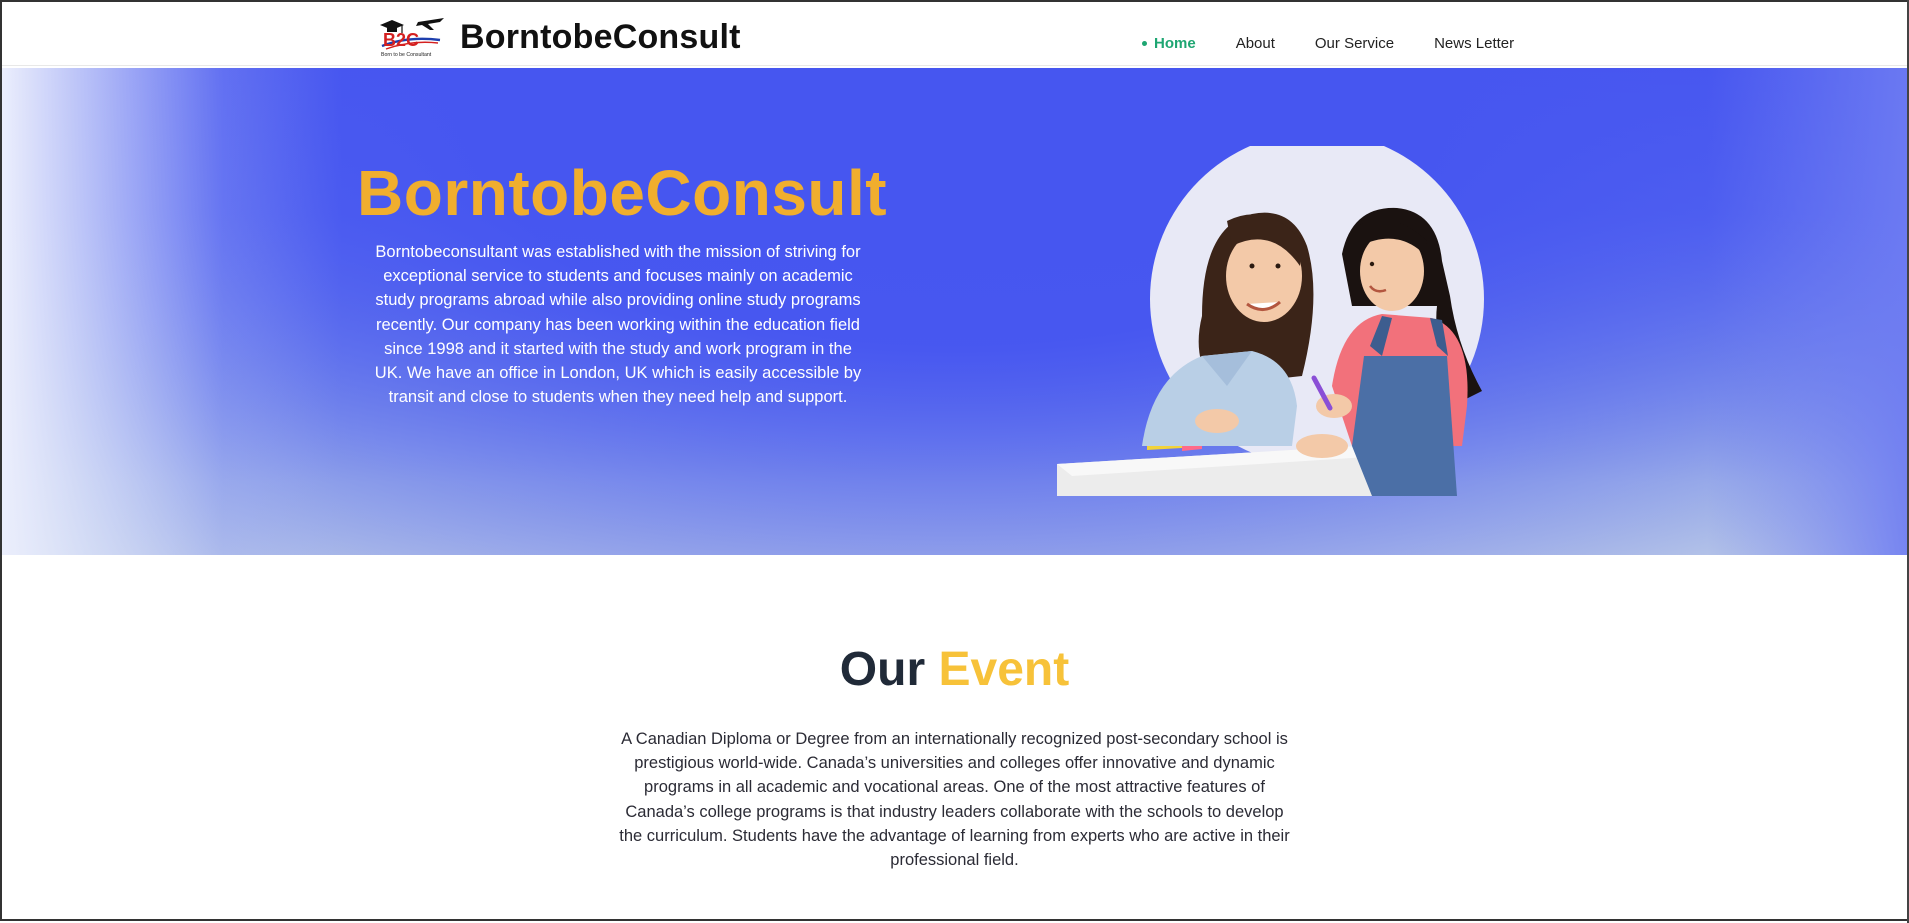 The height and width of the screenshot is (923, 1909). What do you see at coordinates (406, 55) in the screenshot?
I see `logo-tagline: Born to be Consultant` at bounding box center [406, 55].